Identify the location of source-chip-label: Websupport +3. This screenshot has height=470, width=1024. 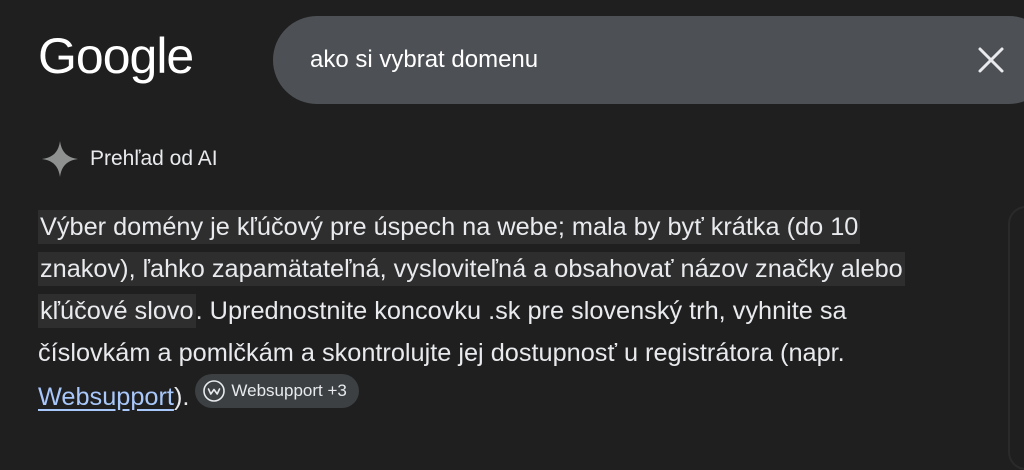
(289, 390).